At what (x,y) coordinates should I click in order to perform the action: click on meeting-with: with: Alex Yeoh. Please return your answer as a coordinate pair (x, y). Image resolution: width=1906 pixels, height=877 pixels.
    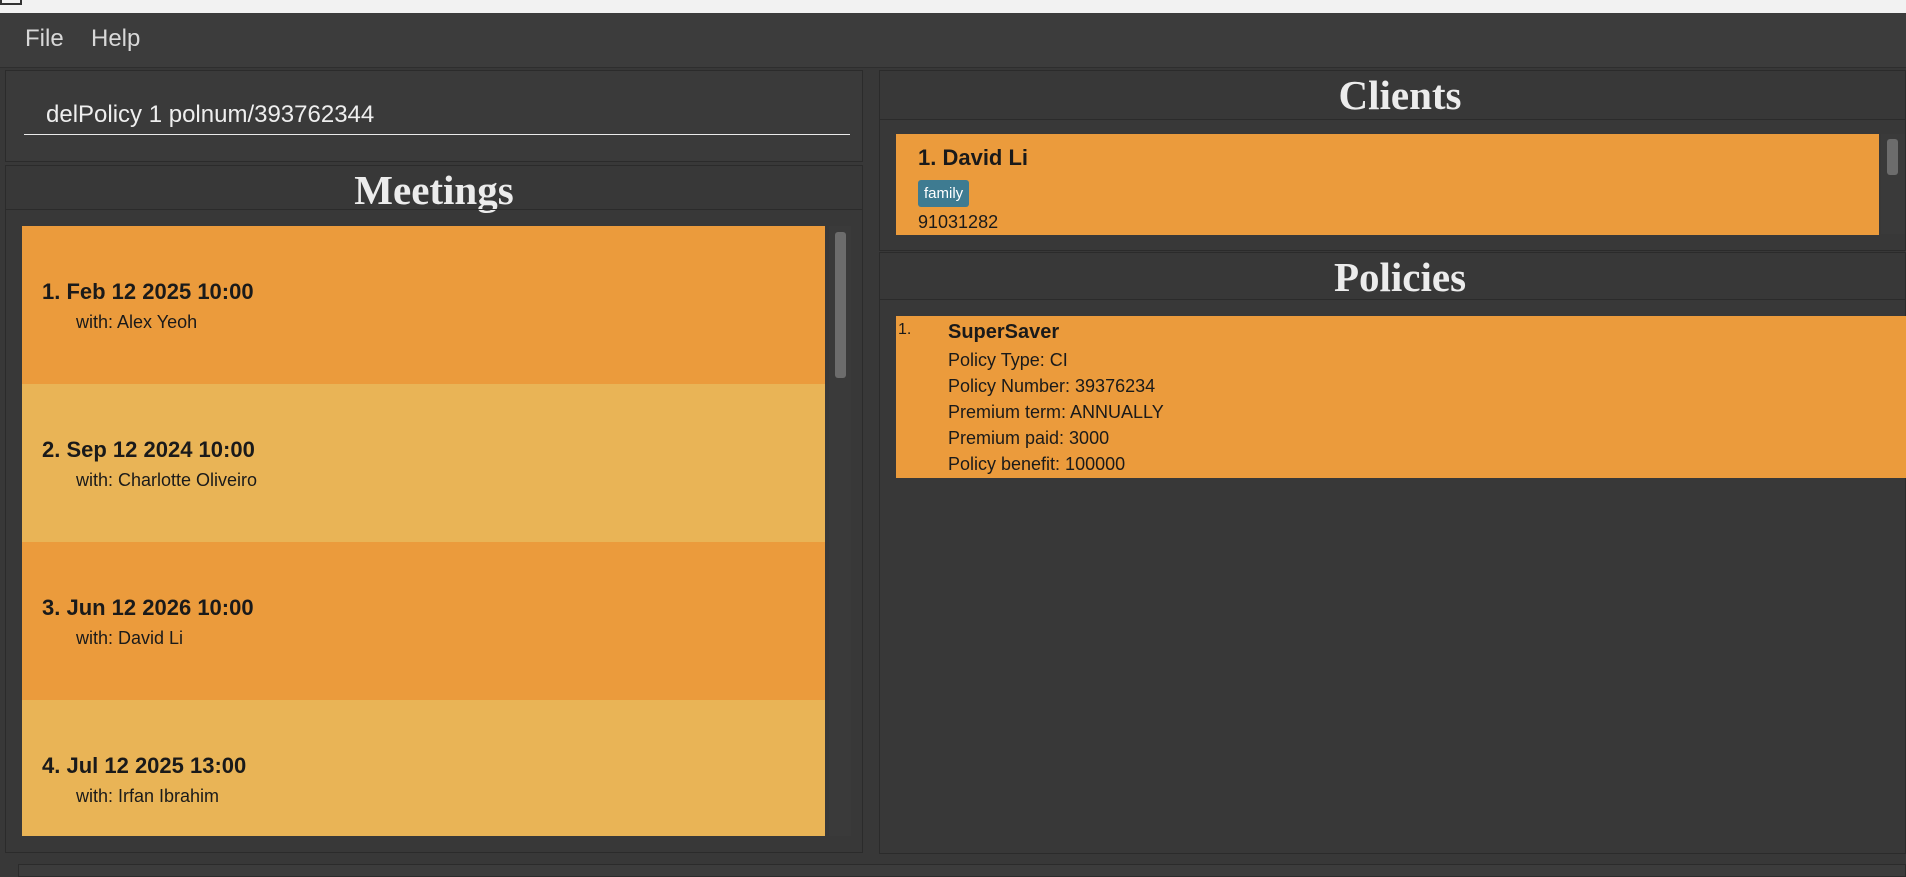
    Looking at the image, I should click on (137, 322).